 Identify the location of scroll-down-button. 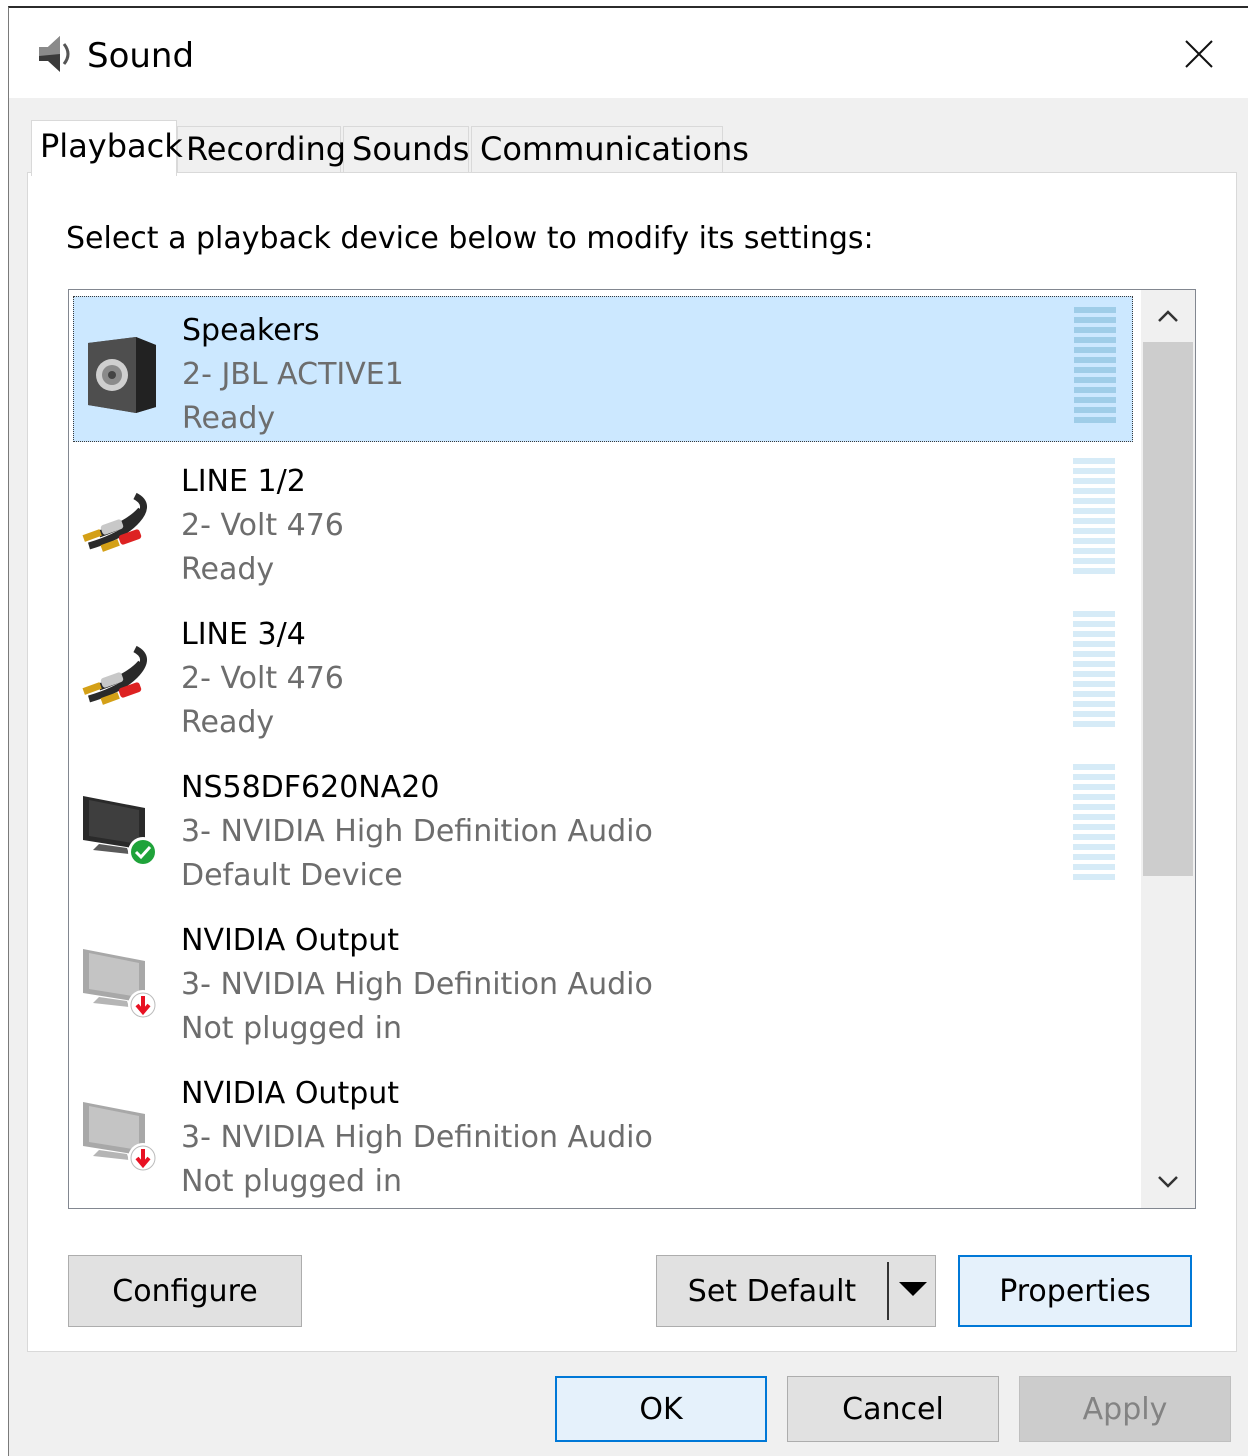
(1168, 1182).